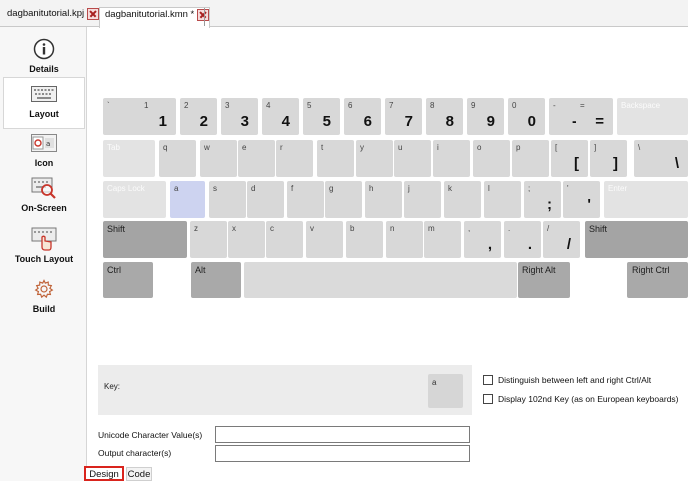 The width and height of the screenshot is (688, 481). I want to click on key-o: o, so click(491, 158).